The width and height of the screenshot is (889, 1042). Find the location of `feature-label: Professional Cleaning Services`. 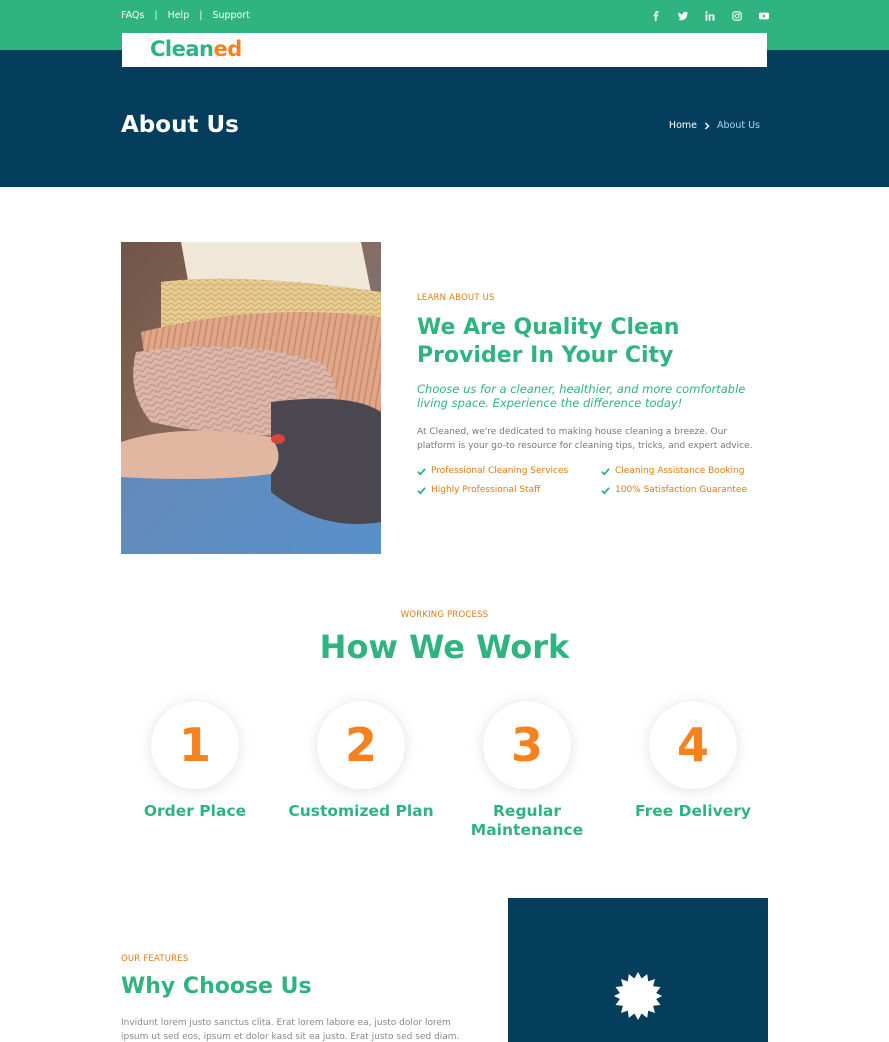

feature-label: Professional Cleaning Services is located at coordinates (500, 471).